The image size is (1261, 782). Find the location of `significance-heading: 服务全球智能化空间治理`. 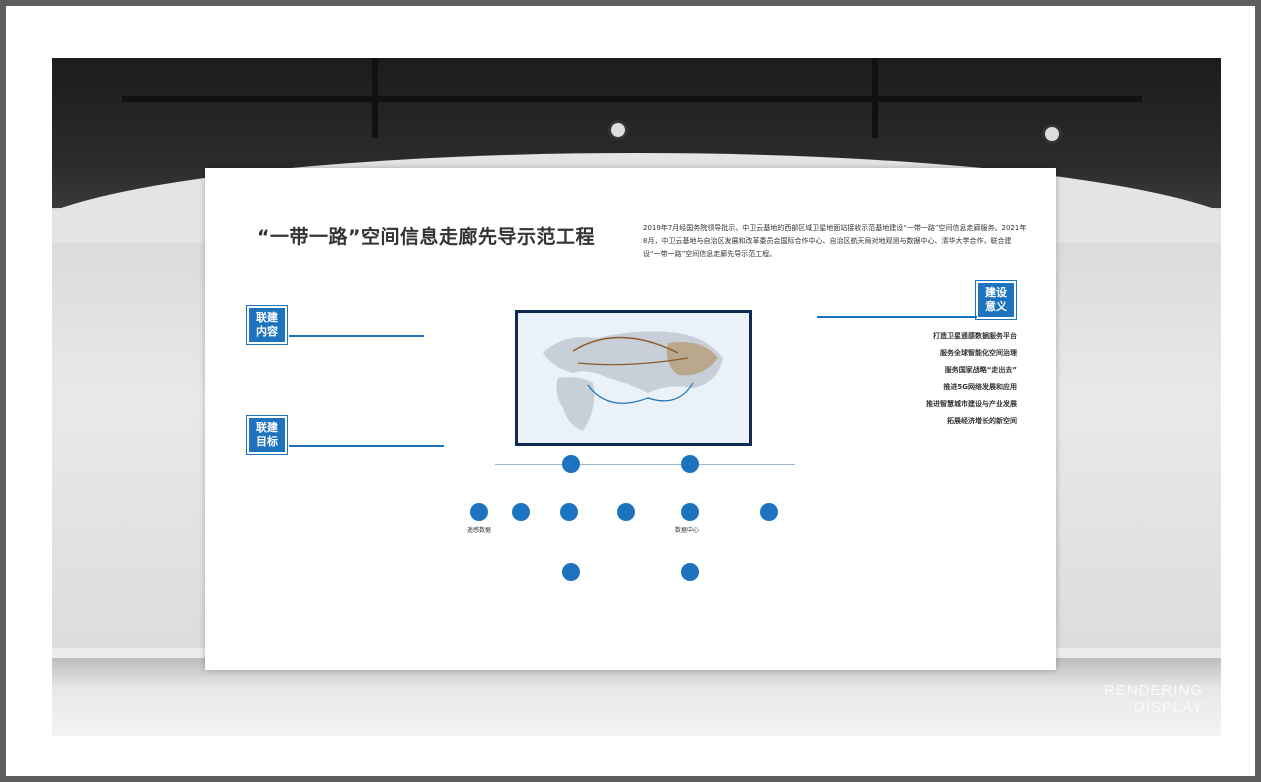

significance-heading: 服务全球智能化空间治理 is located at coordinates (978, 353).